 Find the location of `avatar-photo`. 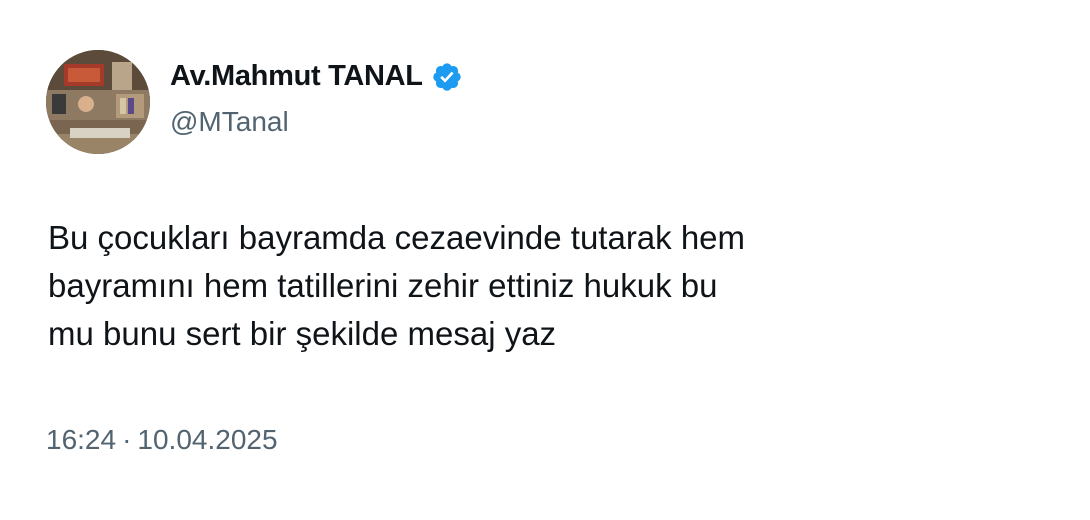

avatar-photo is located at coordinates (98, 102).